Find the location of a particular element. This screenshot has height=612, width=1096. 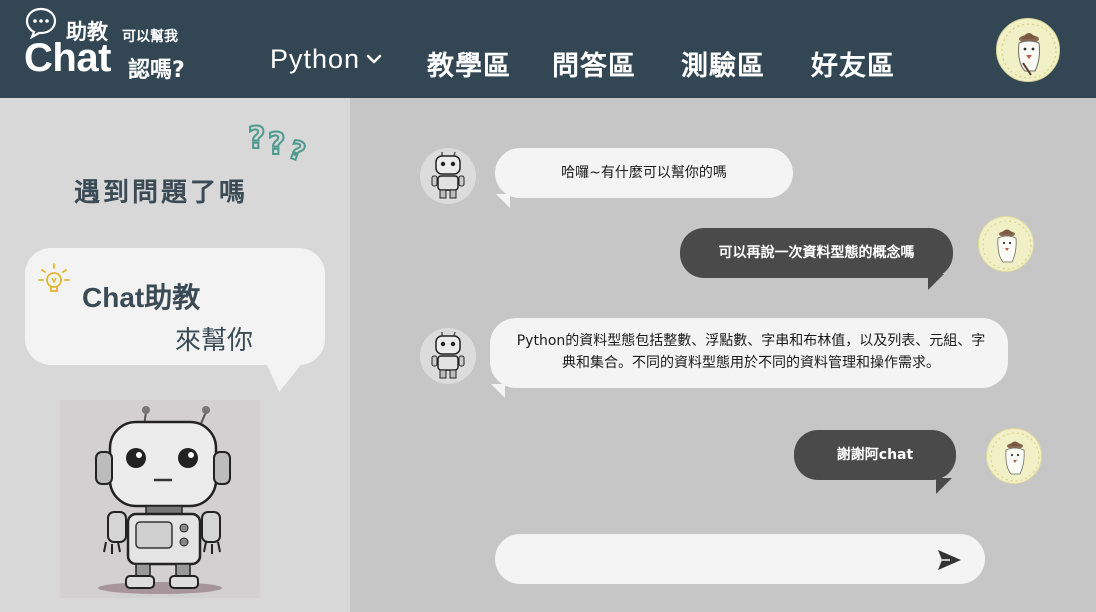

app-logo: 助教 可以幫我 Chat 認嗎? is located at coordinates (124, 49).